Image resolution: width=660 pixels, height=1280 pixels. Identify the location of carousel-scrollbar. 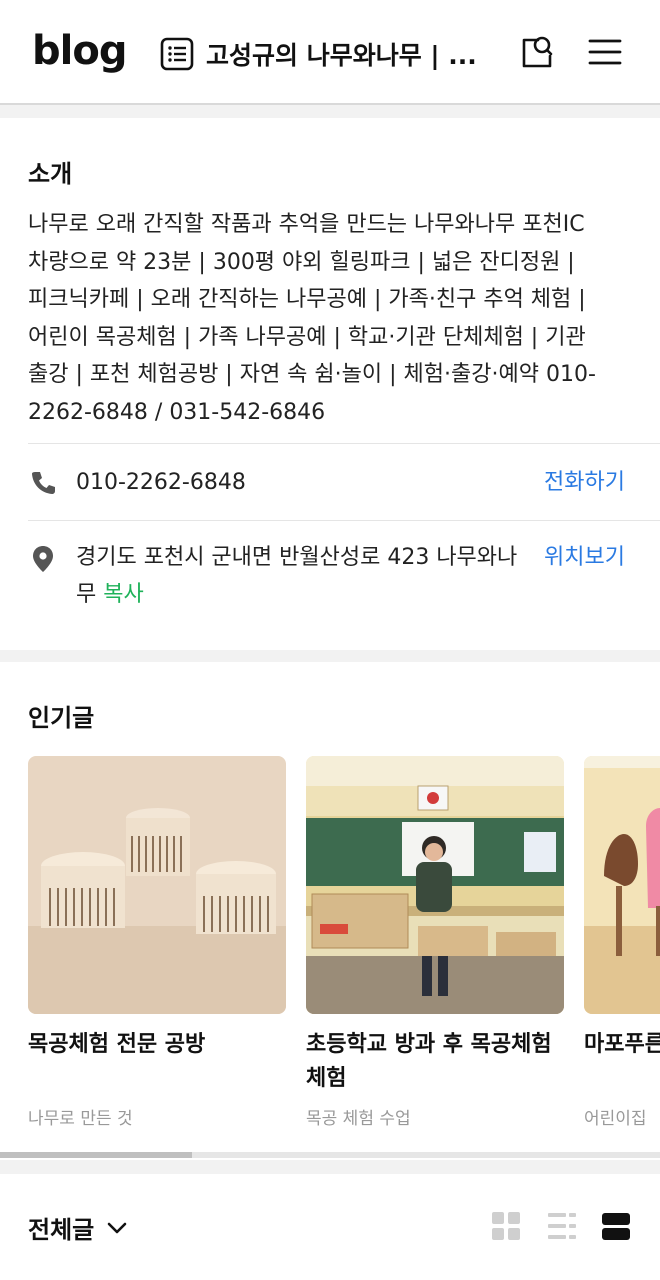
(330, 1155).